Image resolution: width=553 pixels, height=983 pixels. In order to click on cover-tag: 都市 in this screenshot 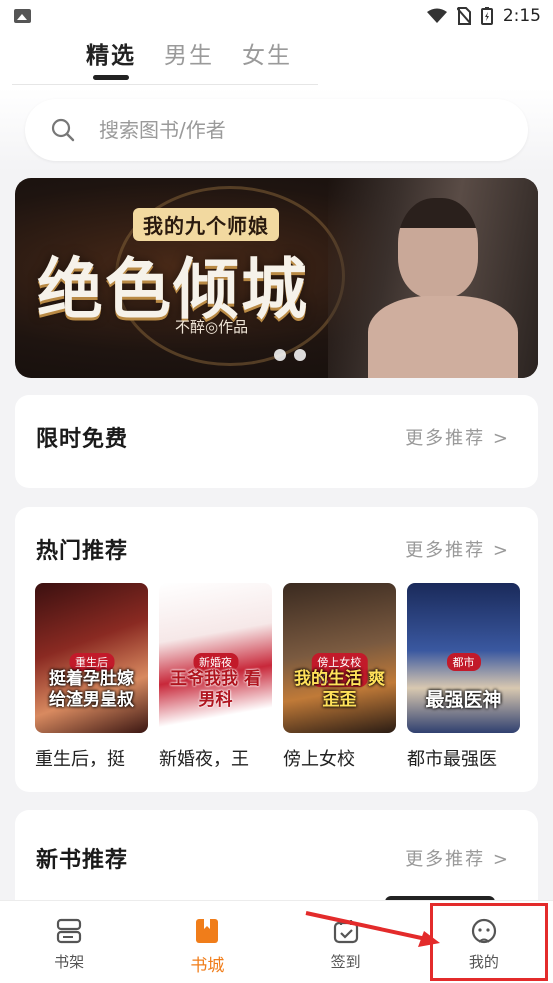, I will do `click(463, 662)`.